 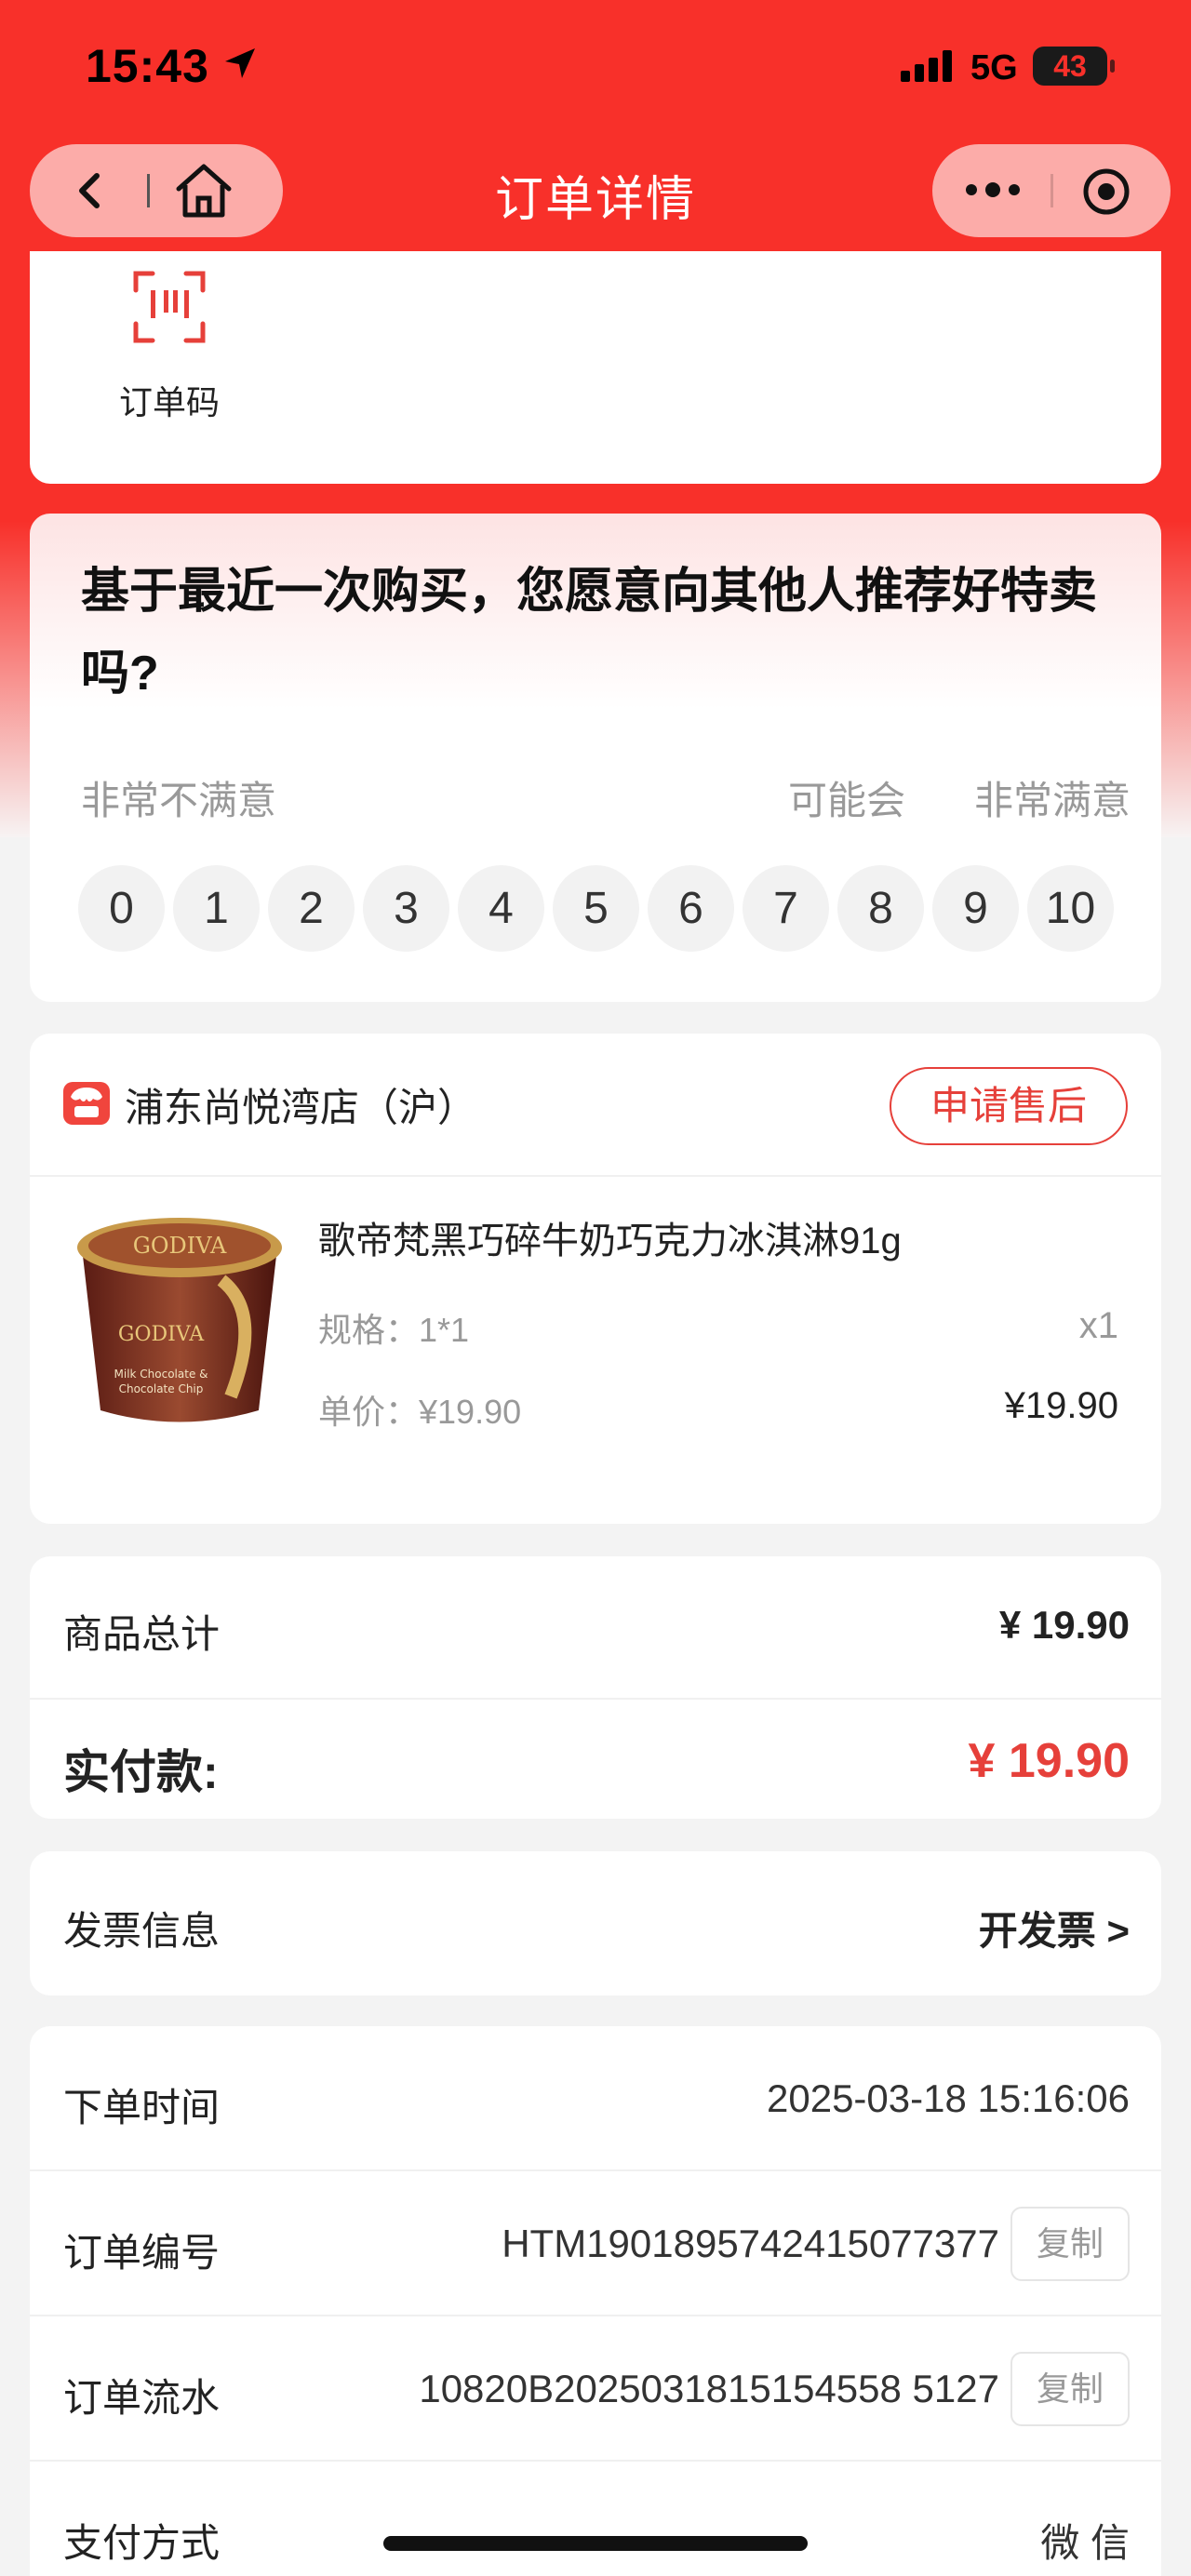 I want to click on product-unit-price: 单价：¥19.90, so click(x=420, y=1412).